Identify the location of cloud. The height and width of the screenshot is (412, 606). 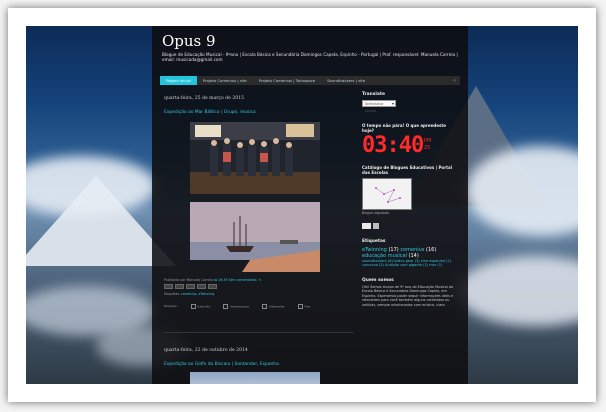
(517, 291).